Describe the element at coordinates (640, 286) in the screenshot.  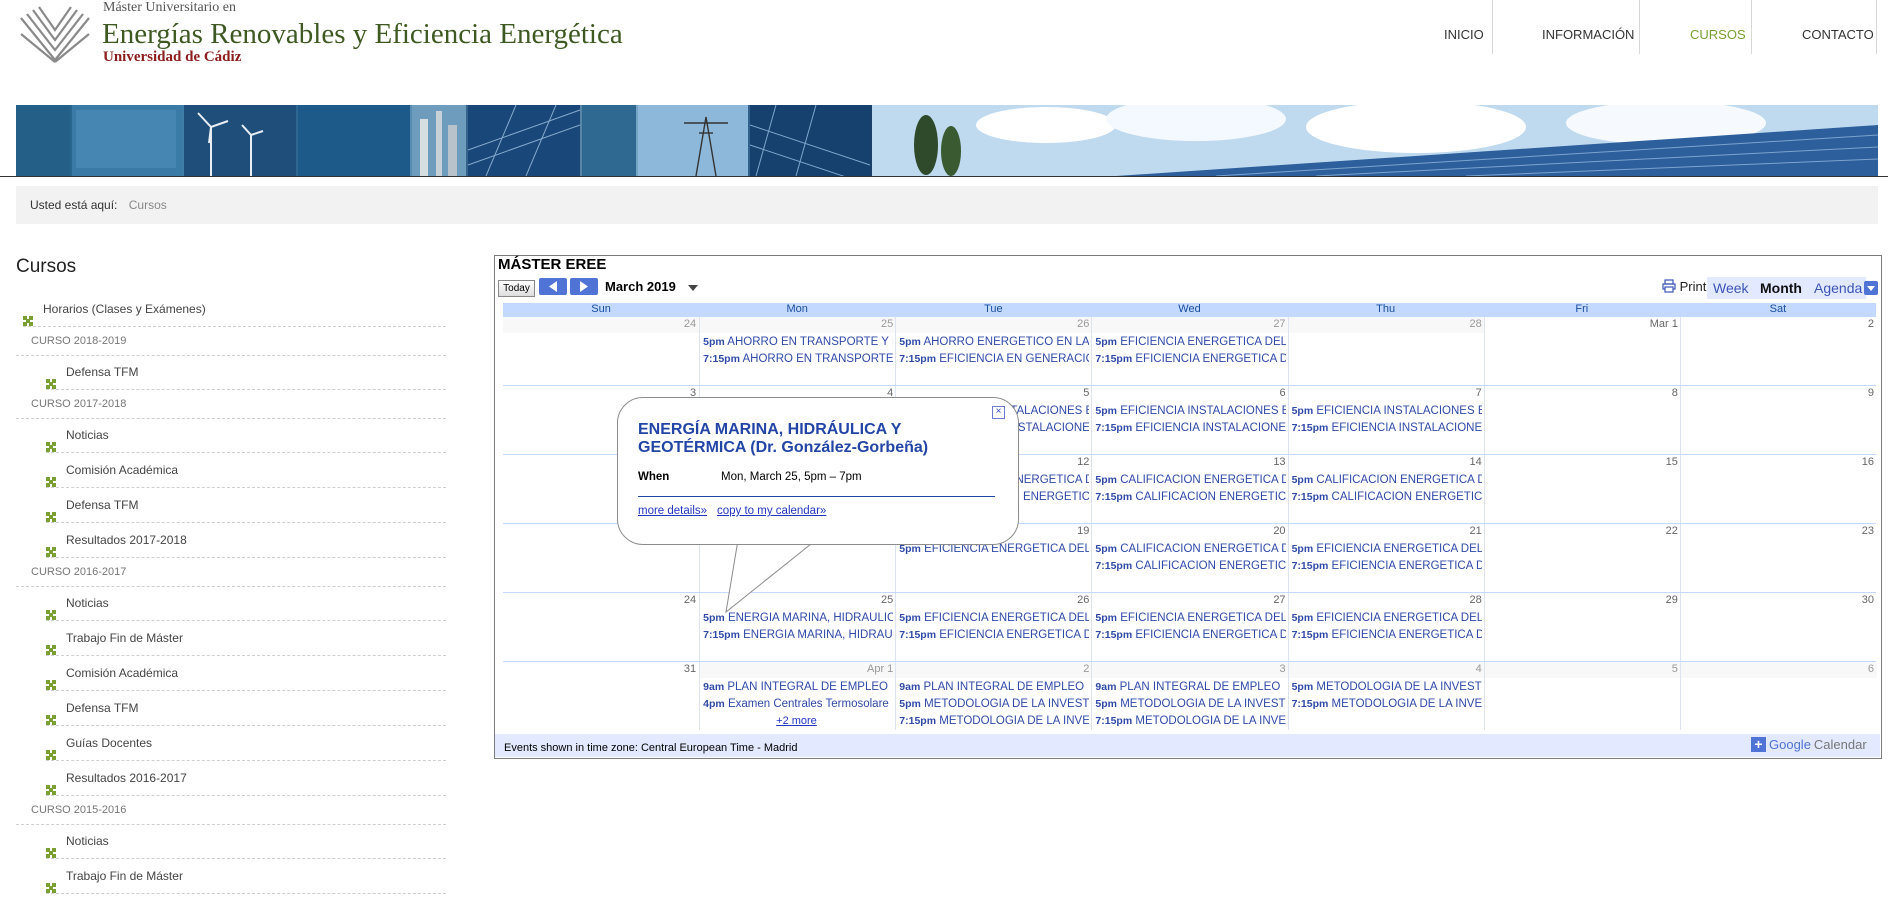
I see `current-month-label: March 2019` at that location.